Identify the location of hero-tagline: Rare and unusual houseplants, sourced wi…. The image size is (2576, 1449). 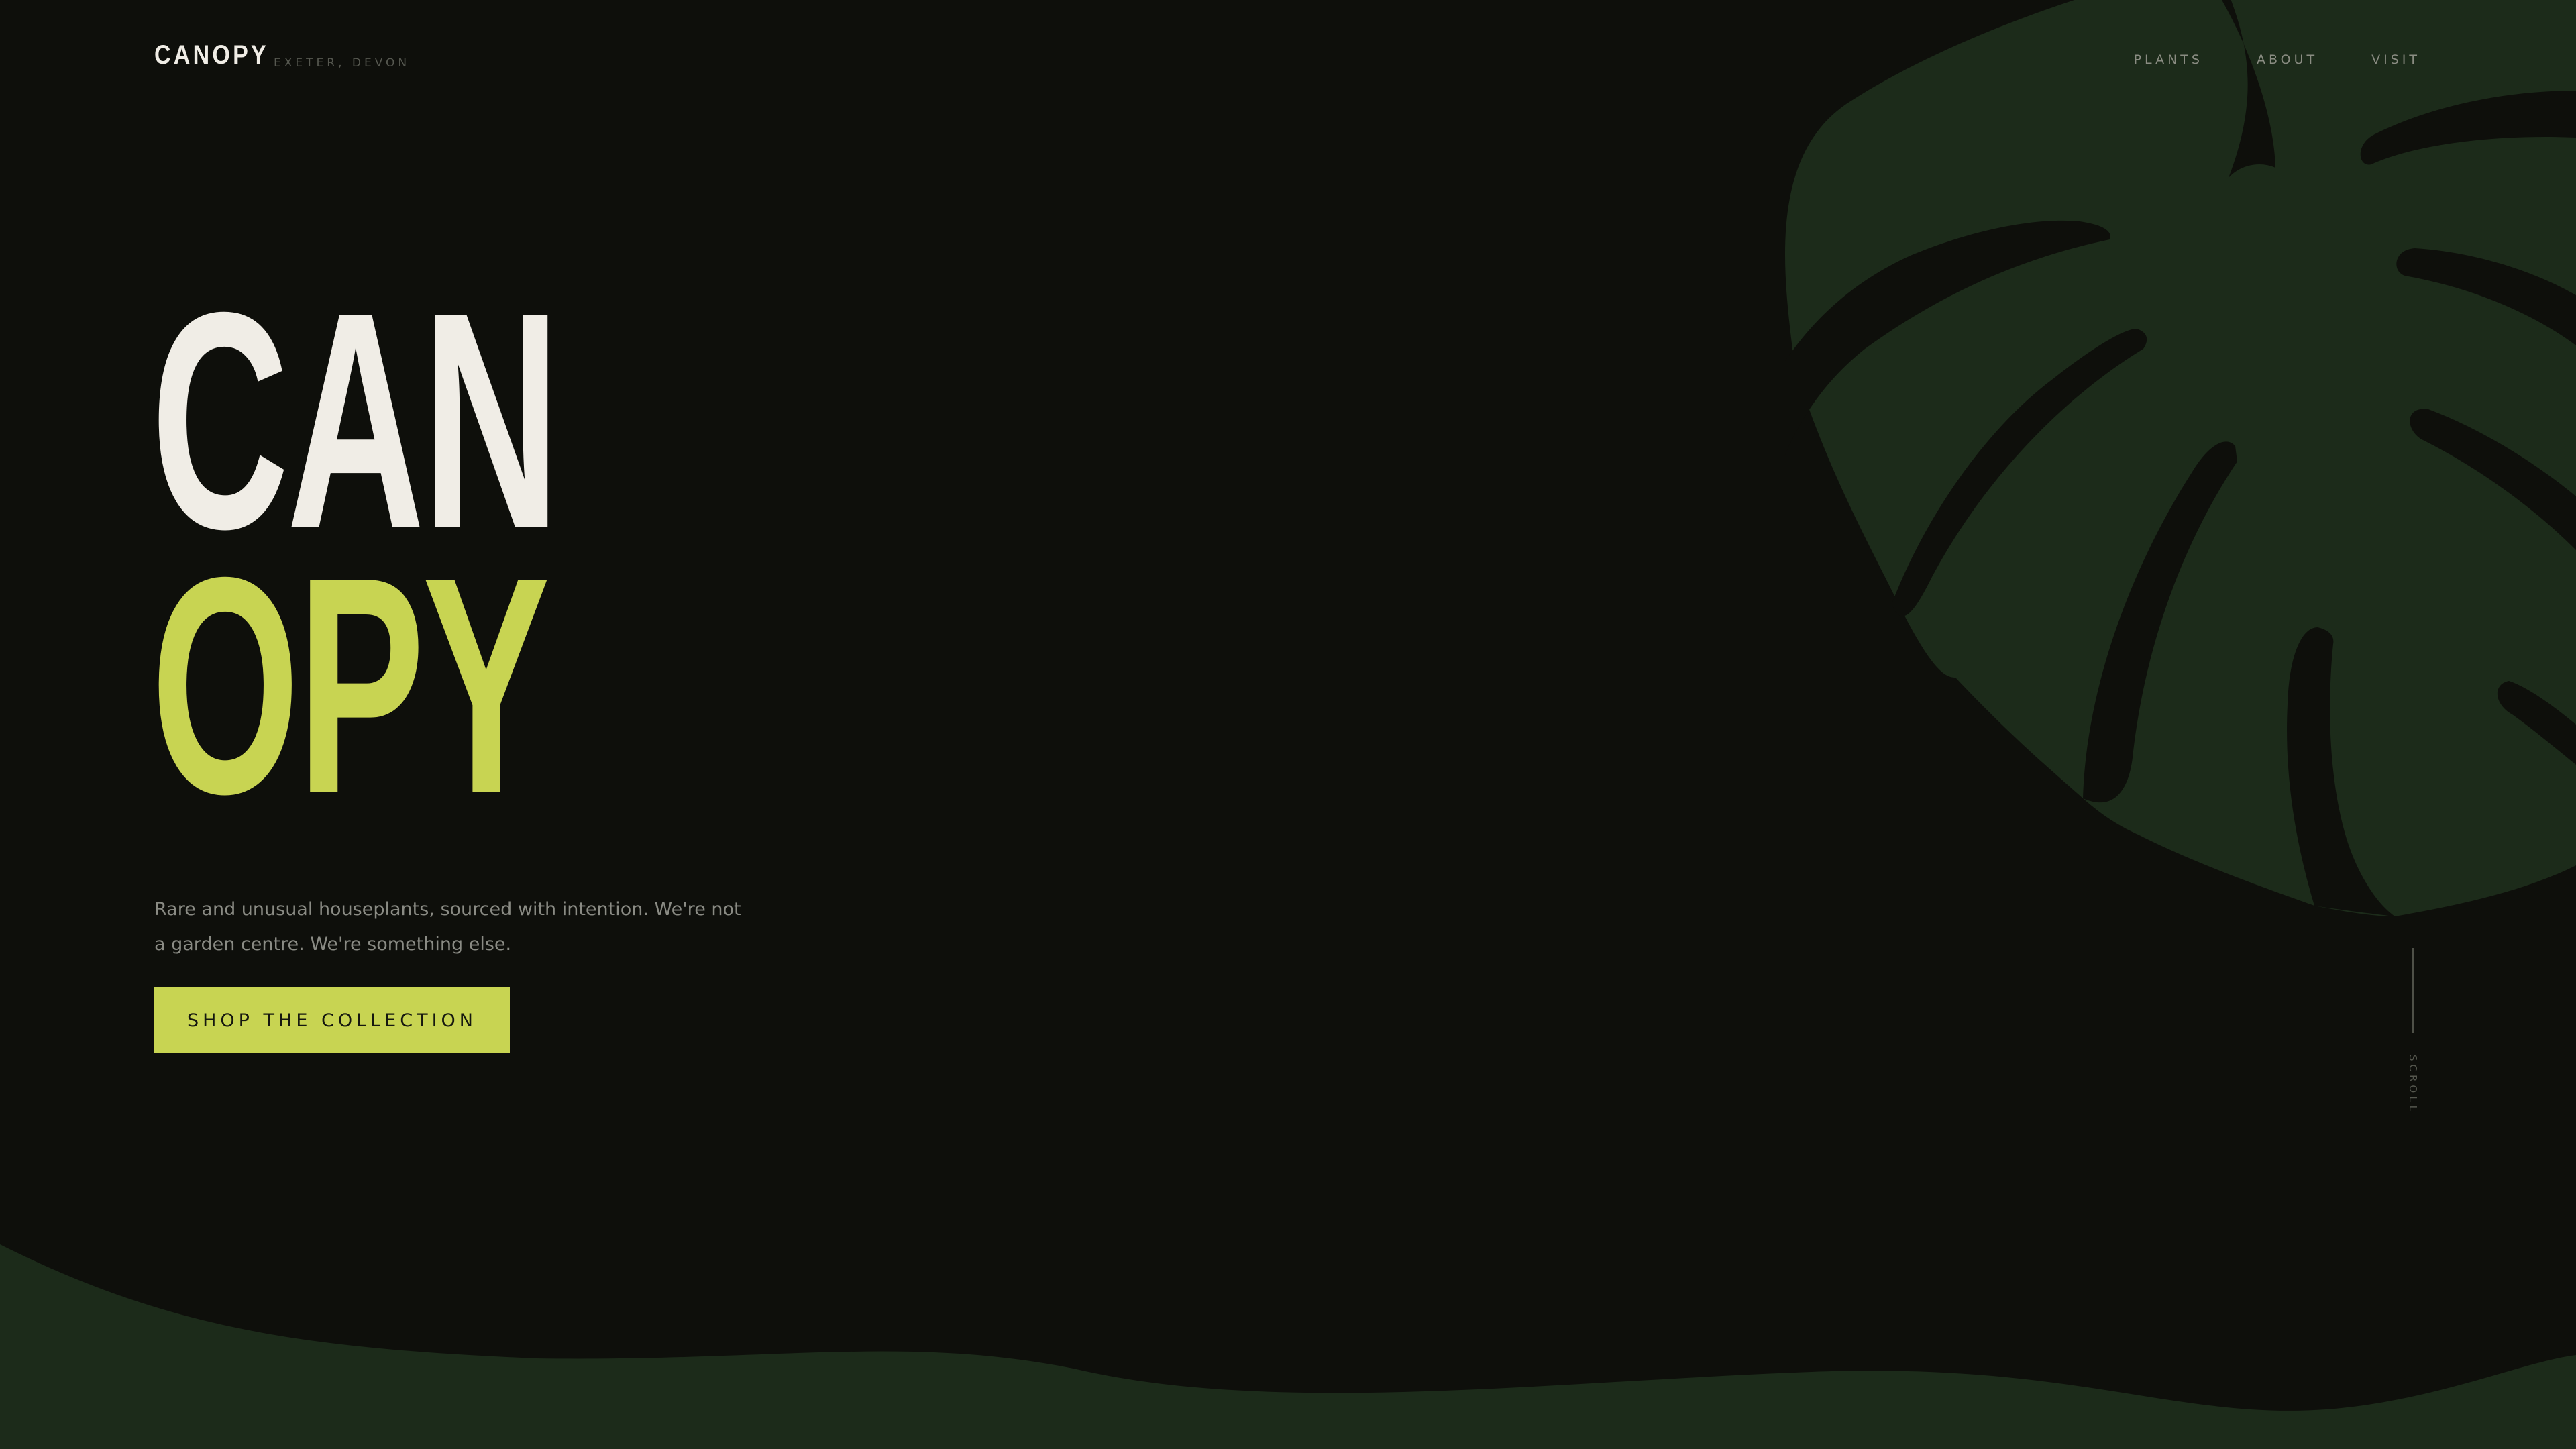
(447, 927).